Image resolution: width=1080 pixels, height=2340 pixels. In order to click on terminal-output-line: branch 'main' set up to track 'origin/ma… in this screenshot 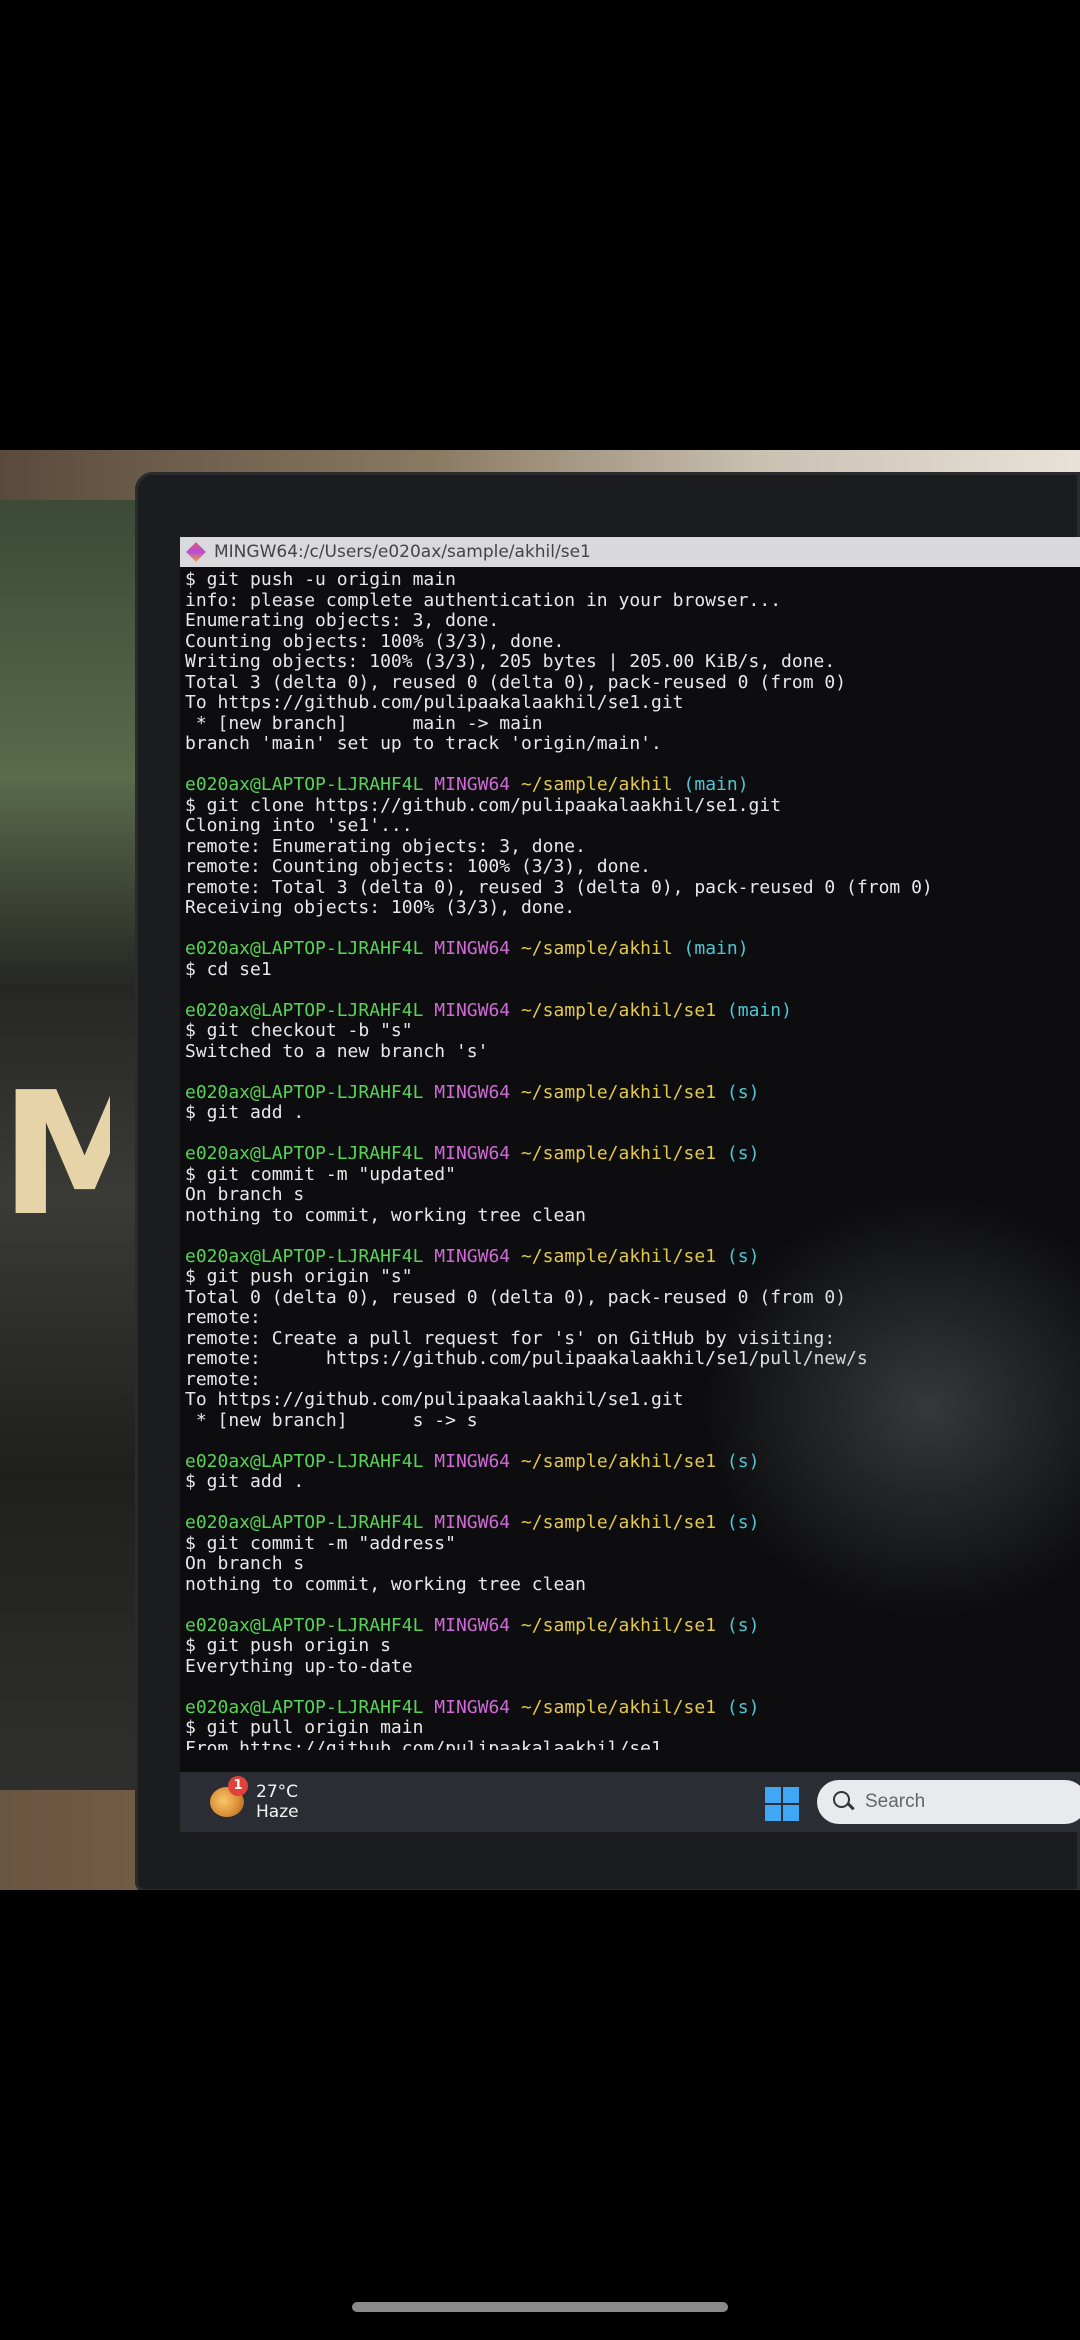, I will do `click(423, 743)`.